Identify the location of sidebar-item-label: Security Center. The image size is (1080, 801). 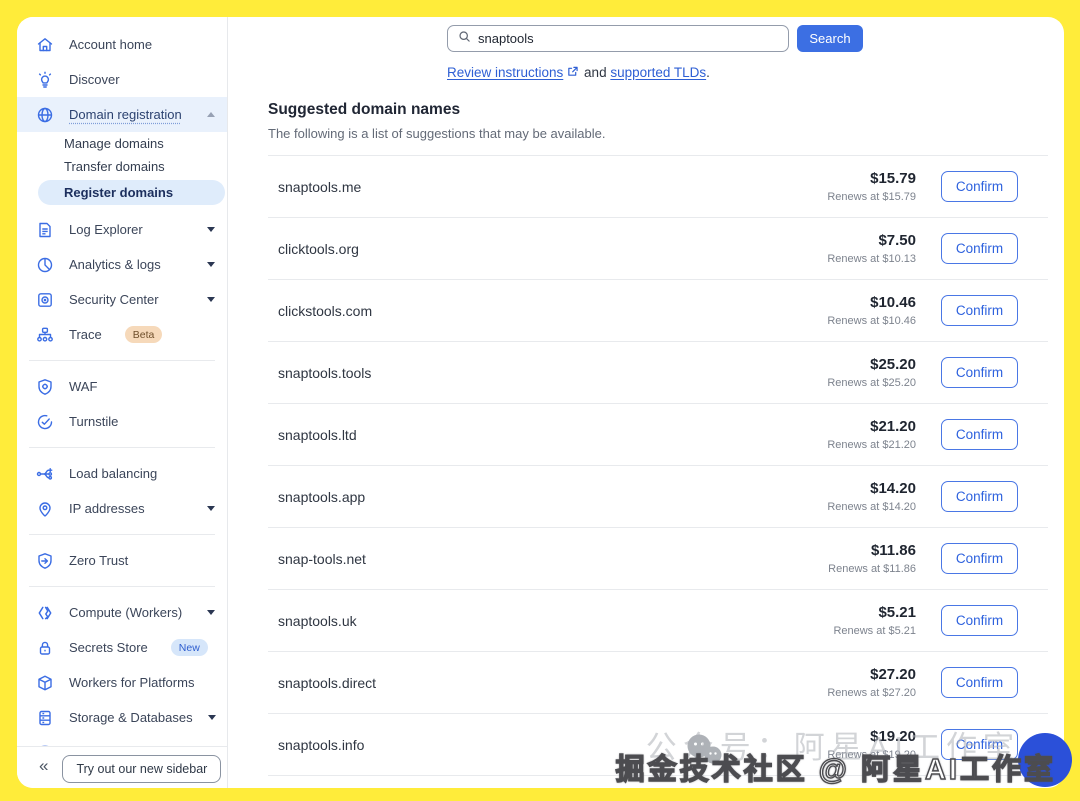
(114, 299).